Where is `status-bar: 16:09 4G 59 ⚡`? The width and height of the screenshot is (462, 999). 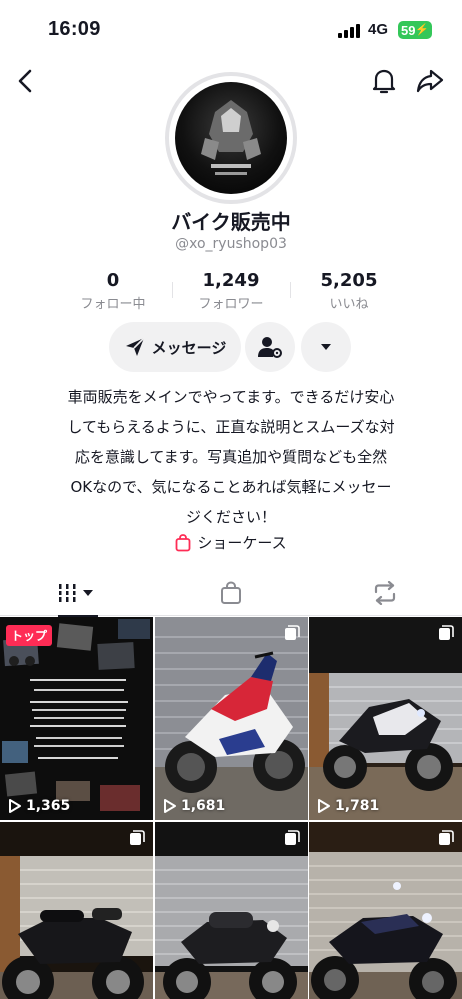
status-bar: 16:09 4G 59 ⚡ is located at coordinates (231, 30).